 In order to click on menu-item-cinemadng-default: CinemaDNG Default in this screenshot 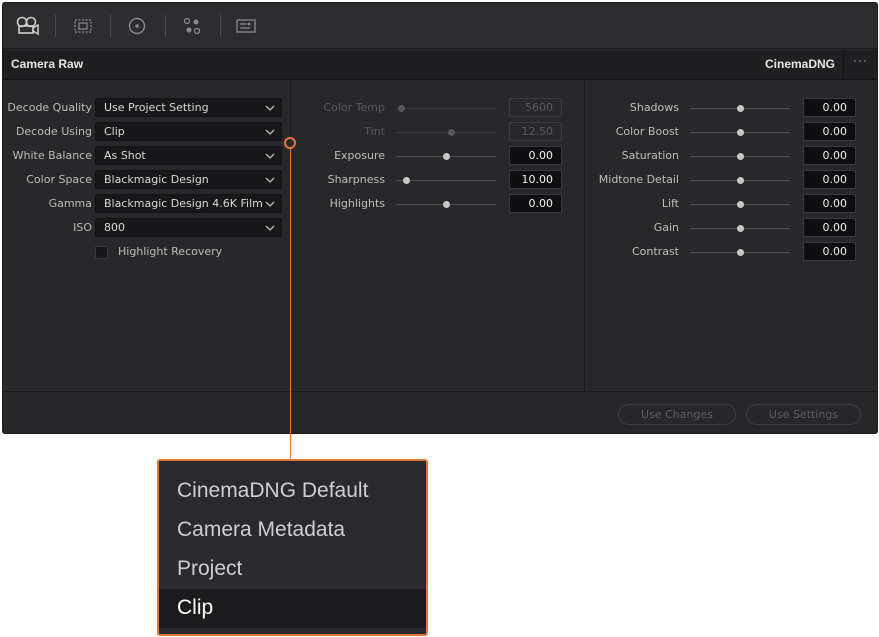, I will do `click(292, 491)`.